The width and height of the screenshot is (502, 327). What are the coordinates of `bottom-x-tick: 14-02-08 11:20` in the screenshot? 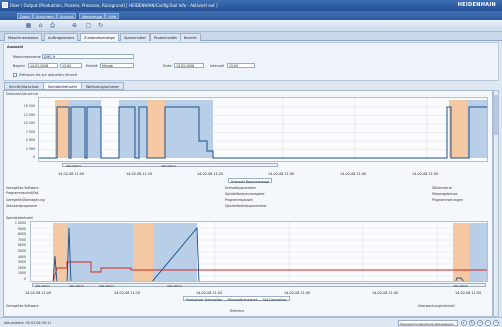 It's located at (209, 293).